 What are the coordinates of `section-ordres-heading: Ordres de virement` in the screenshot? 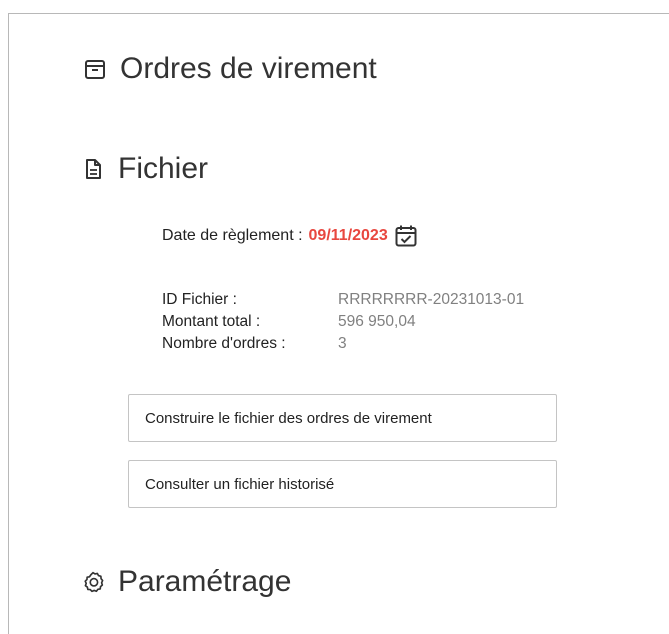 It's located at (230, 69).